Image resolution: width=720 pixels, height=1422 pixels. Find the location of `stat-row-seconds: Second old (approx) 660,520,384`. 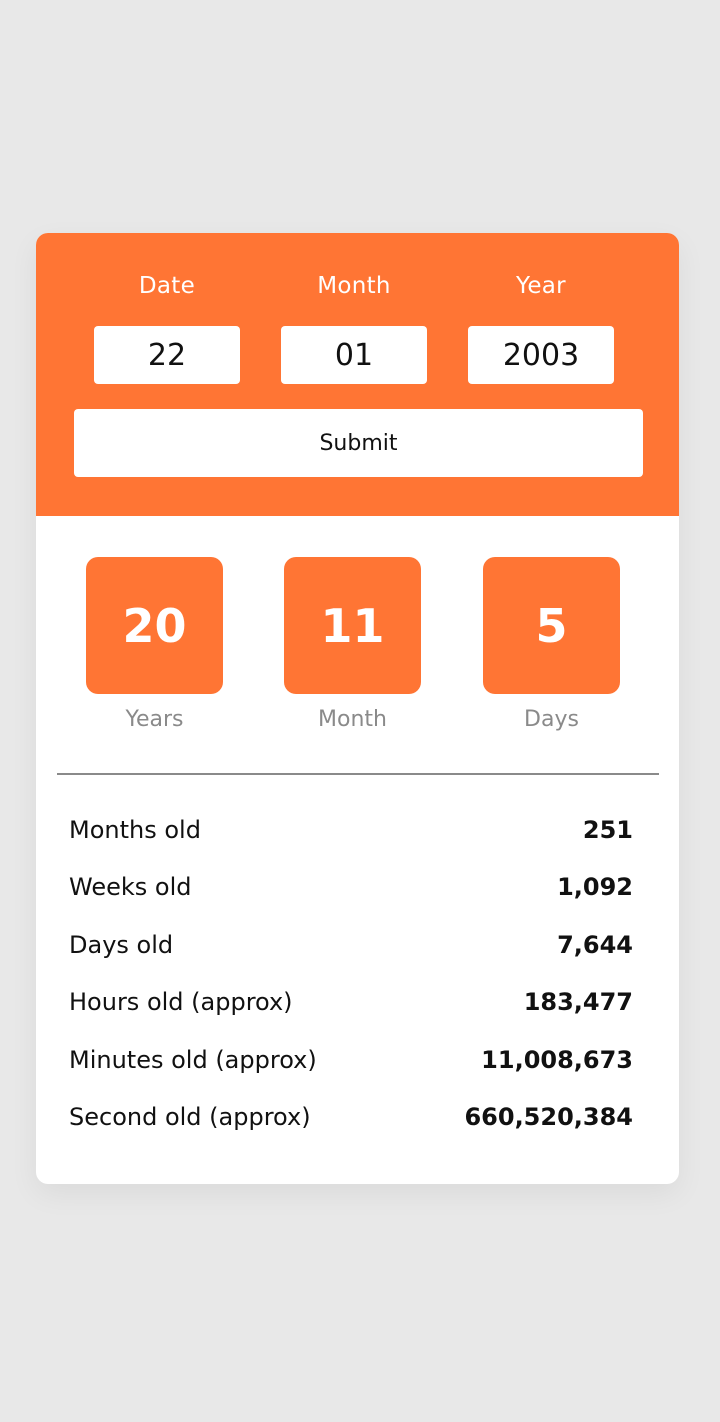

stat-row-seconds: Second old (approx) 660,520,384 is located at coordinates (351, 1118).